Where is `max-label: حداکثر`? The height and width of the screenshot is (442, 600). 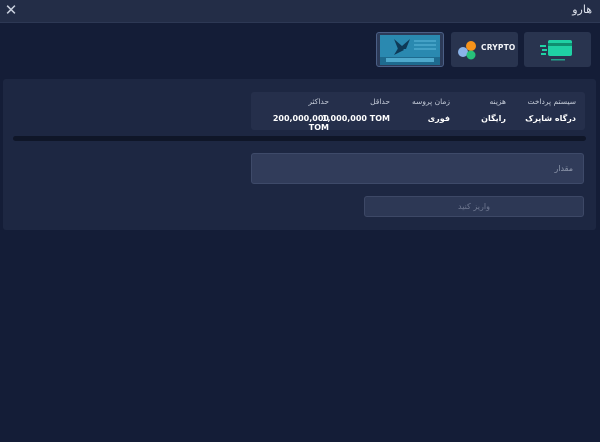
max-label: حداکثر is located at coordinates (318, 101).